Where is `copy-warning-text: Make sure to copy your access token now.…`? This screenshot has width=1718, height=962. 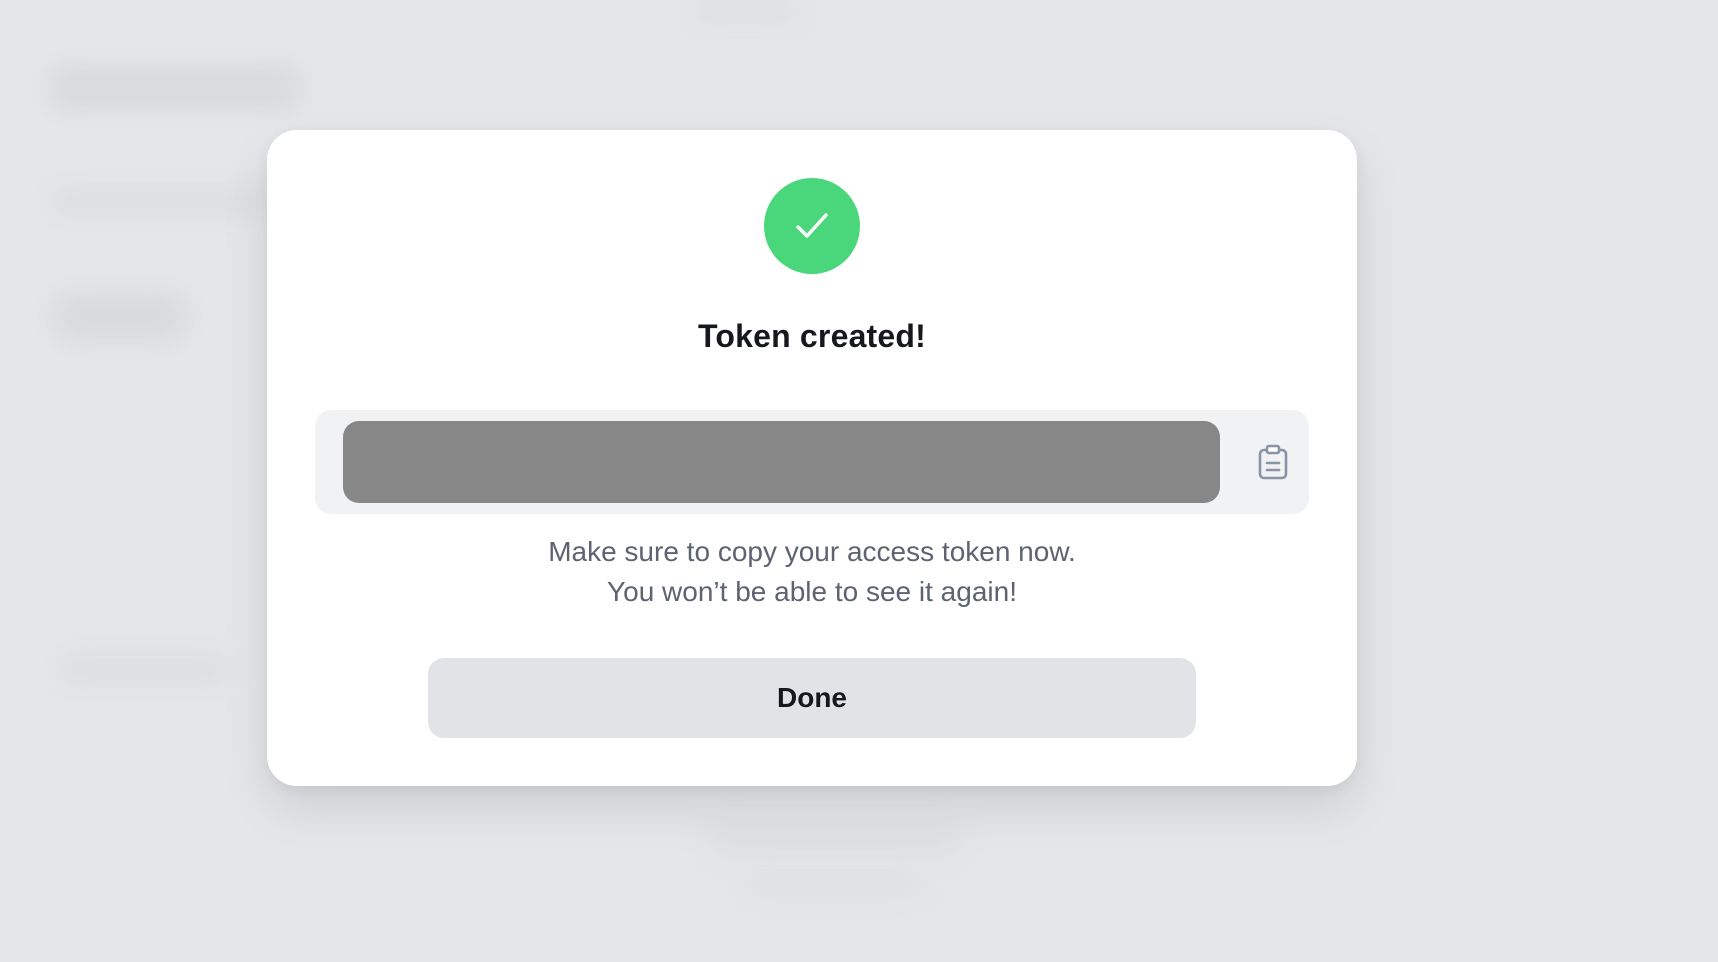
copy-warning-text: Make sure to copy your access token now.… is located at coordinates (812, 572).